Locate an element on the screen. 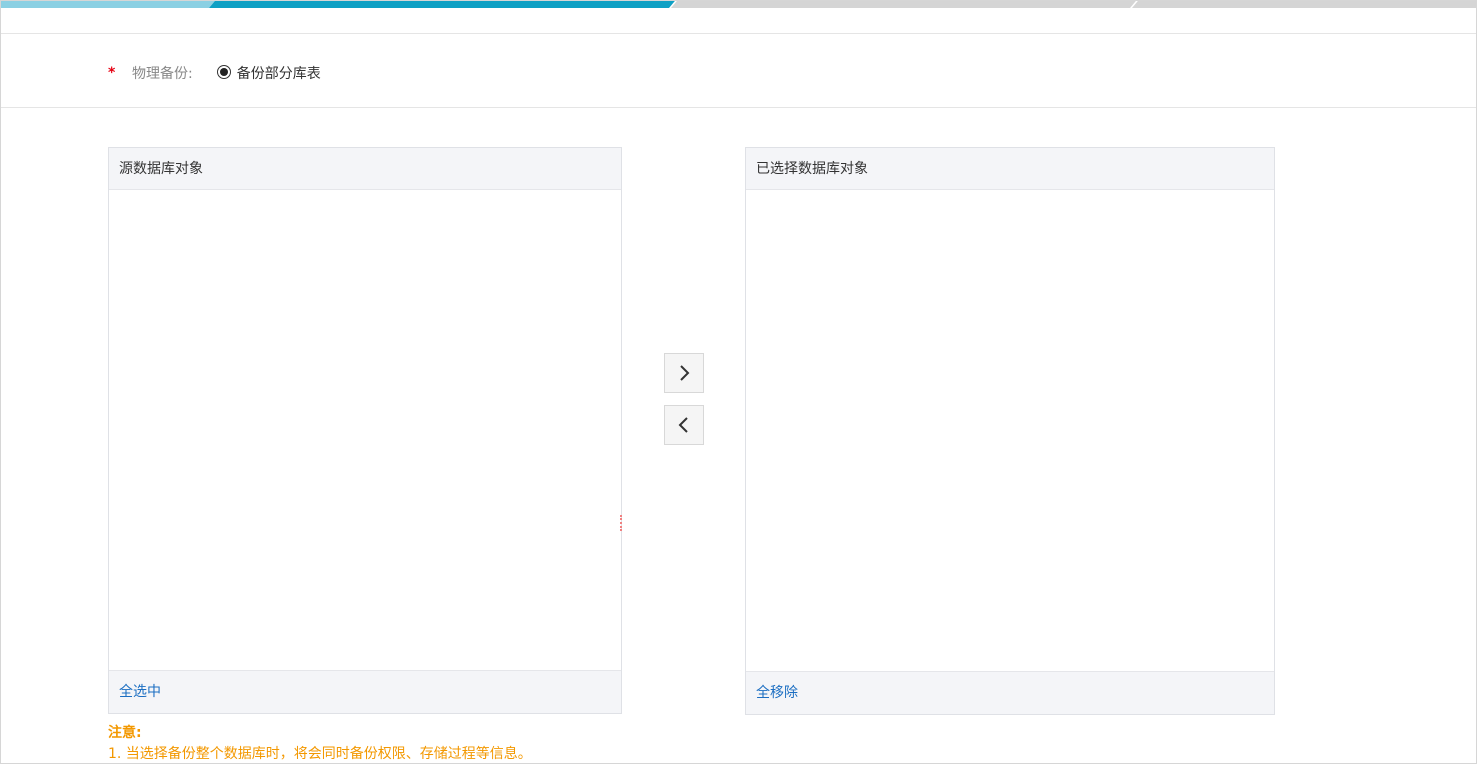  move-left-button is located at coordinates (684, 425).